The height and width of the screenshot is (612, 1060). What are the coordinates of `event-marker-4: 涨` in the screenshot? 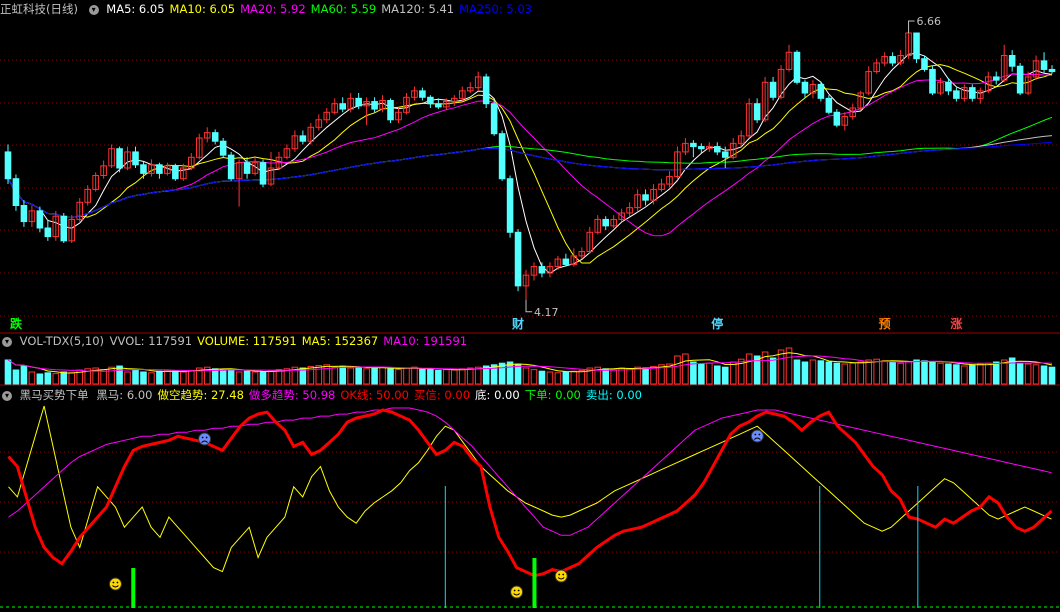 It's located at (956, 323).